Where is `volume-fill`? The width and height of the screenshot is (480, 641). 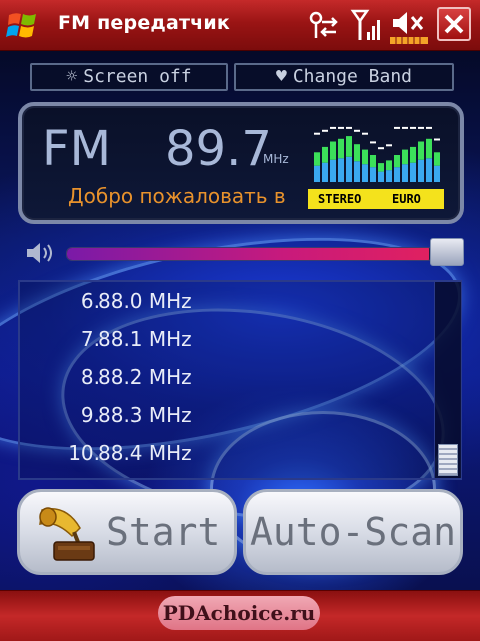 volume-fill is located at coordinates (248, 254).